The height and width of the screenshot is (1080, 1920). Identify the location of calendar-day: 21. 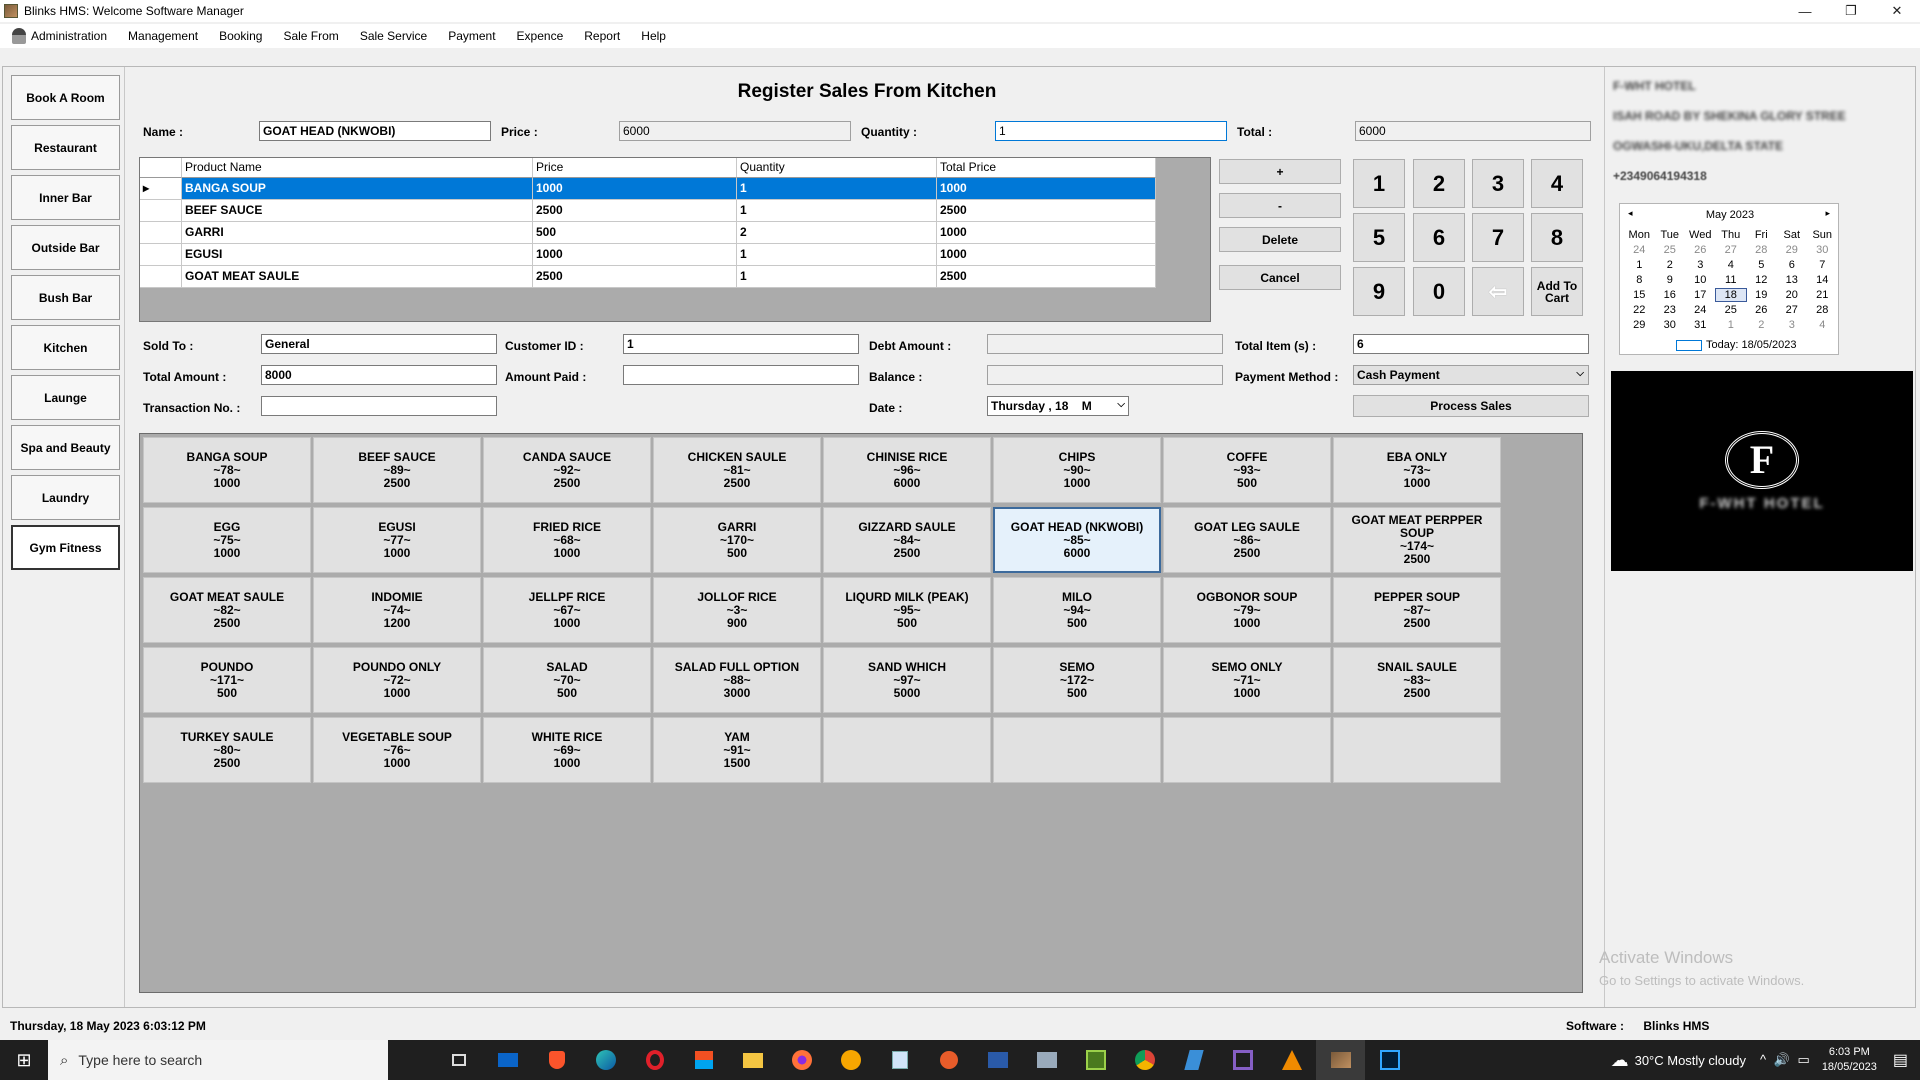
(1822, 295).